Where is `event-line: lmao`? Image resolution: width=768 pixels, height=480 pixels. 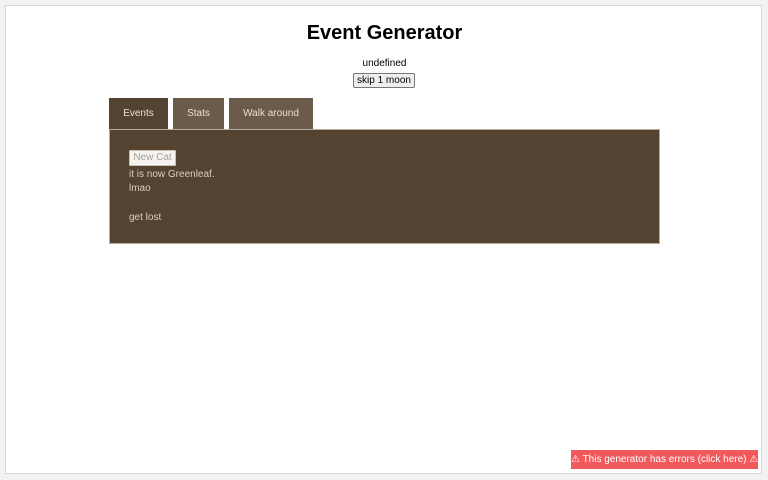
event-line: lmao is located at coordinates (140, 188).